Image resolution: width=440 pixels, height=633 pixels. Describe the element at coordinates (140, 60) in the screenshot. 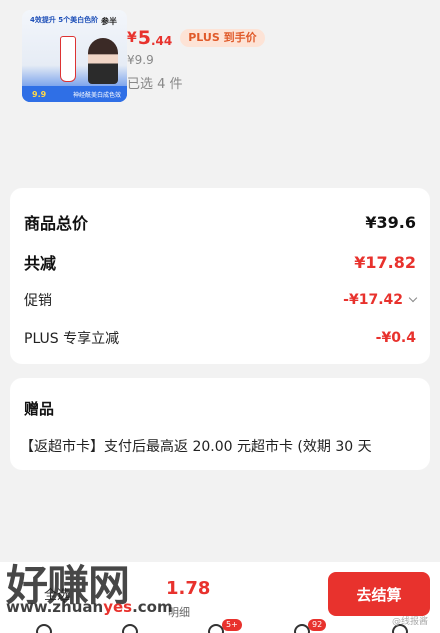

I see `original-price: ¥9.9` at that location.